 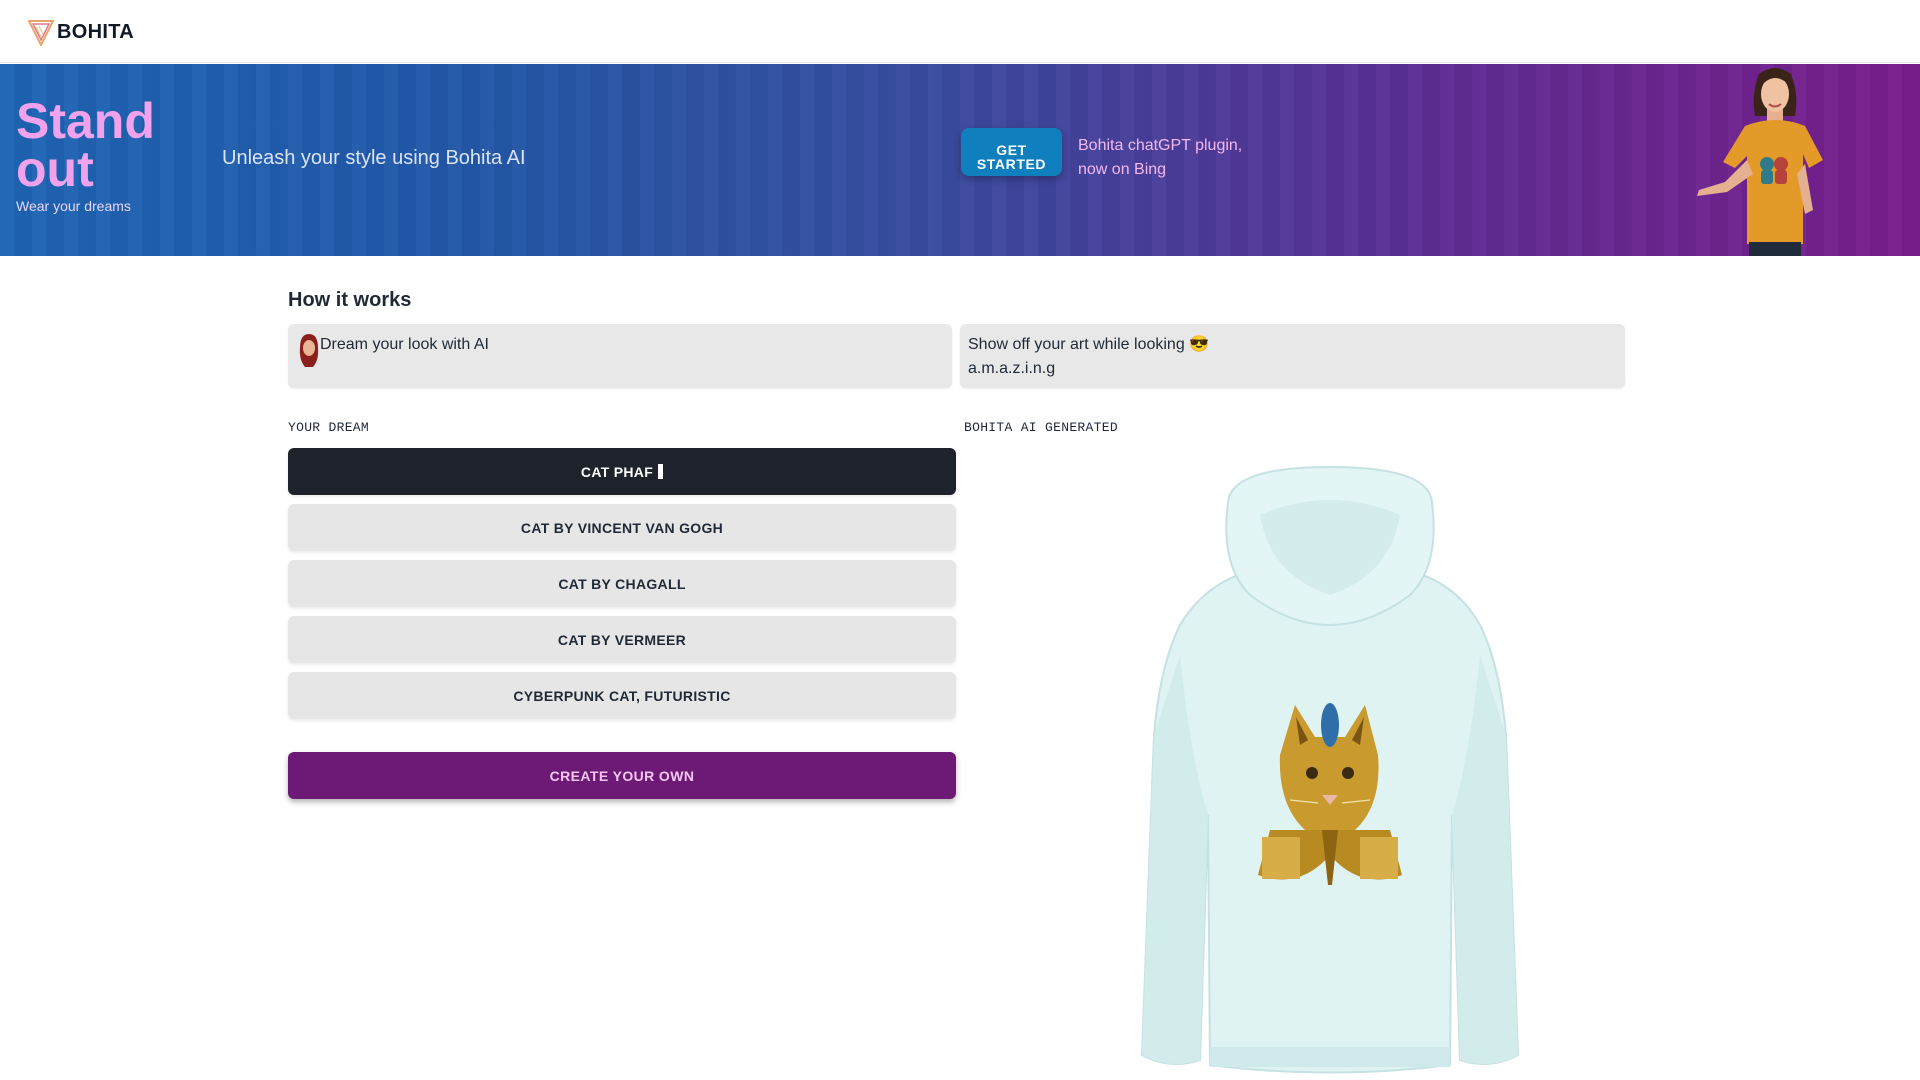 I want to click on step-card-dream: Dream your look with AI, so click(x=620, y=356).